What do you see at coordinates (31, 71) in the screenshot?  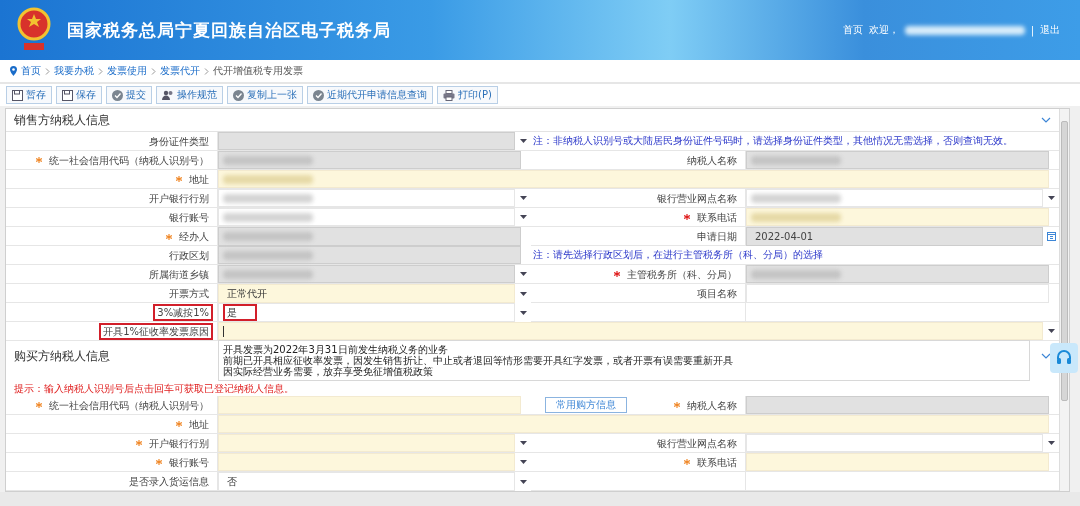 I see `breadcrumb-link: 首页` at bounding box center [31, 71].